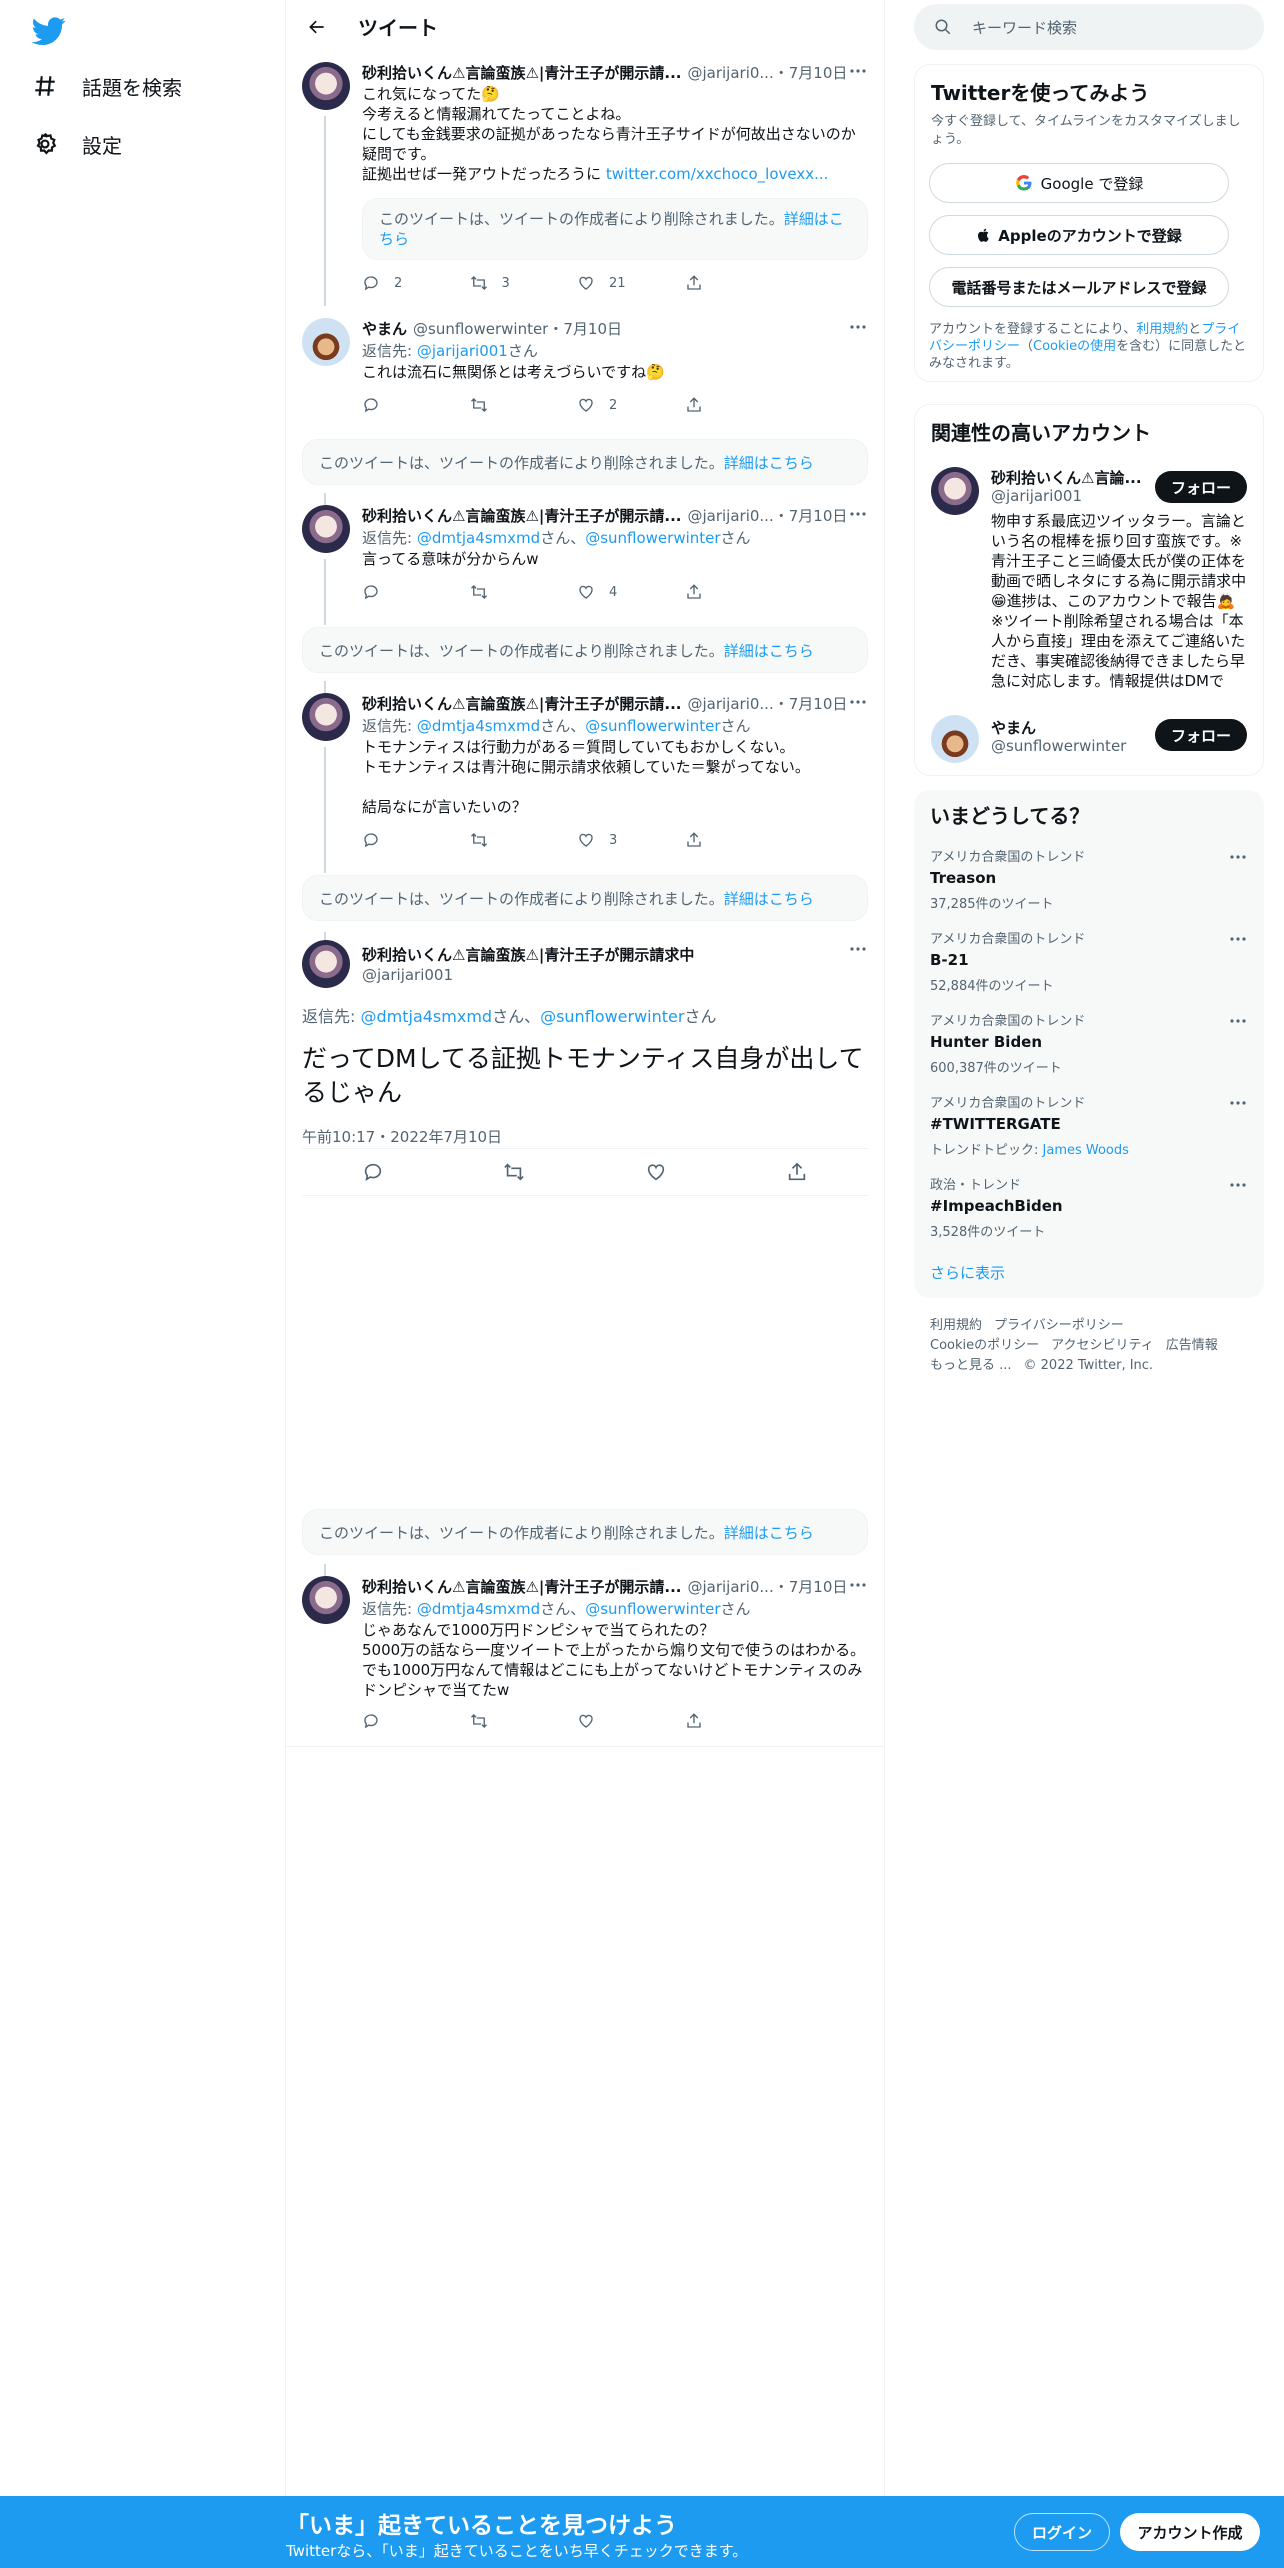 This screenshot has width=1284, height=2568. What do you see at coordinates (1013, 727) in the screenshot?
I see `account-name: やまん` at bounding box center [1013, 727].